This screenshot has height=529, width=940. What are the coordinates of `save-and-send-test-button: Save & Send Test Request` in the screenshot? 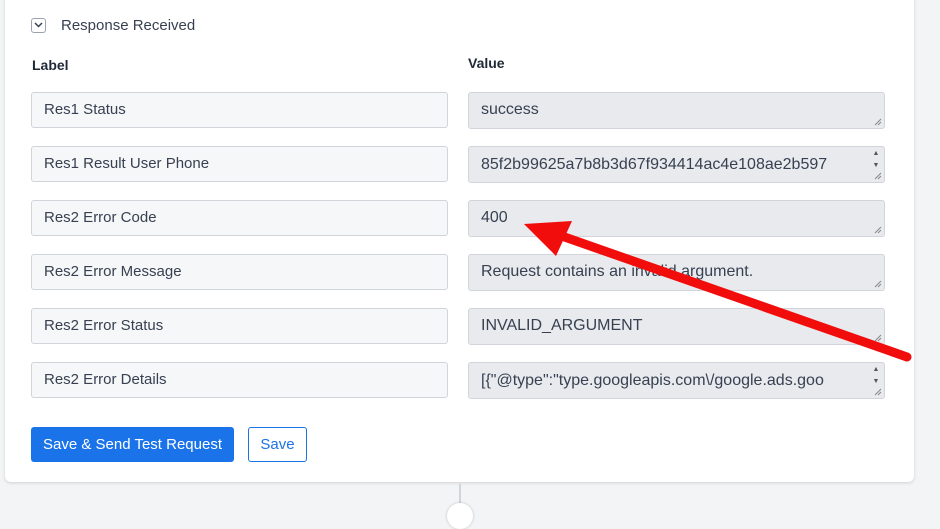 It's located at (132, 444).